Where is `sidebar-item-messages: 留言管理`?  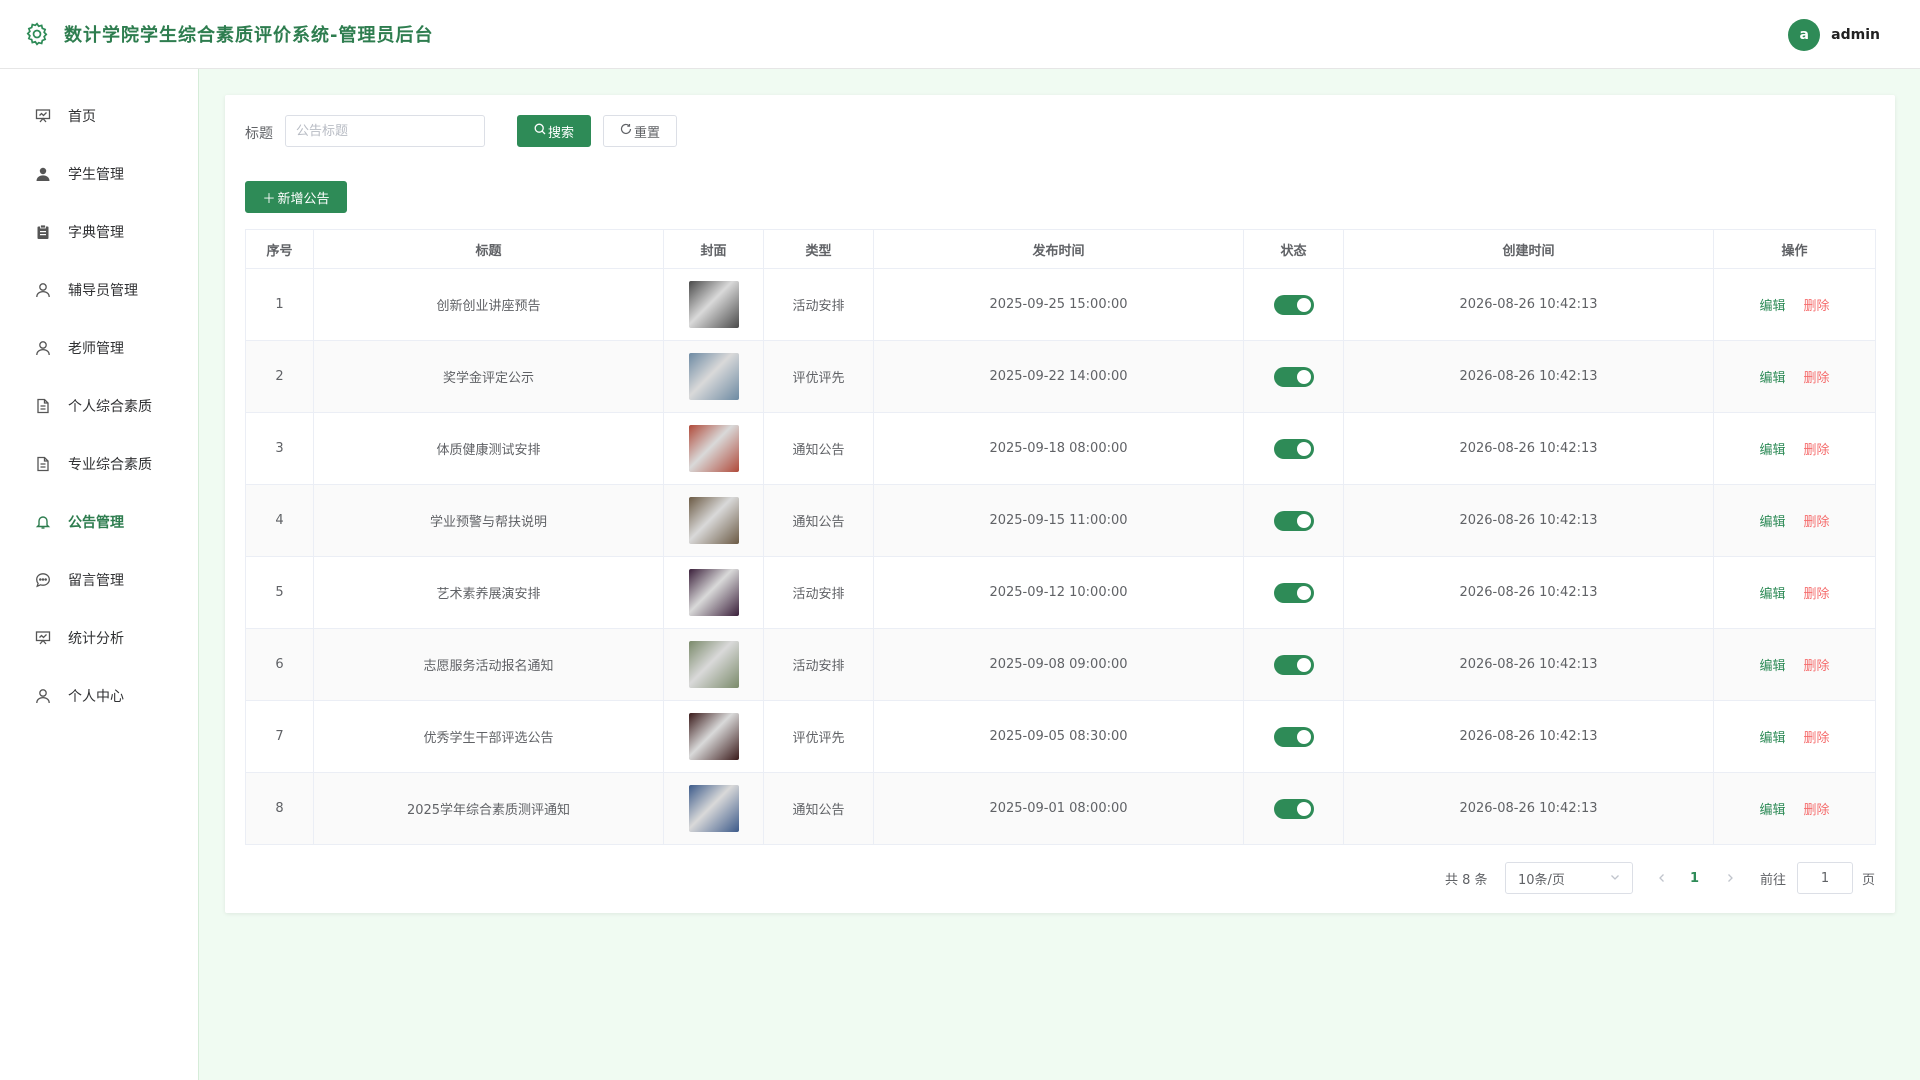
sidebar-item-messages: 留言管理 is located at coordinates (99, 580).